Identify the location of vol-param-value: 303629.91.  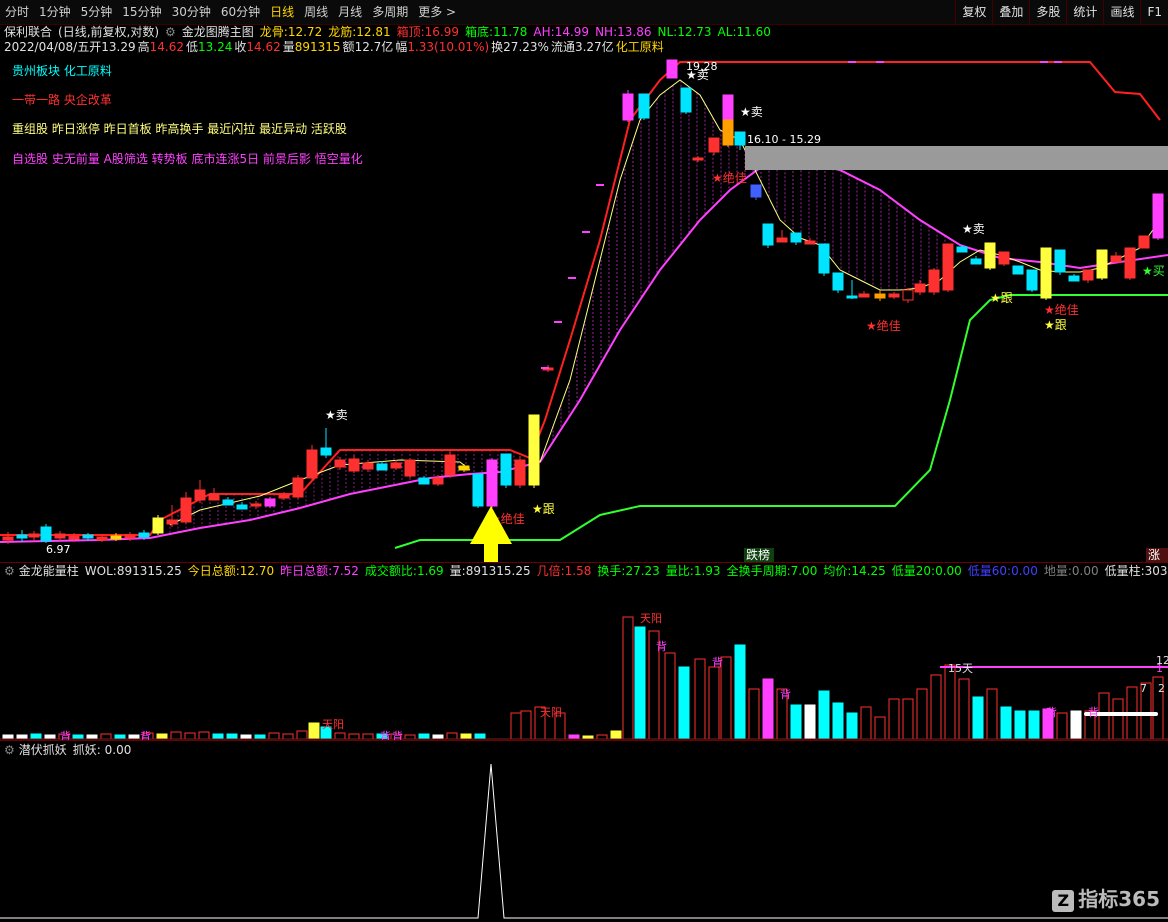
(1156, 571).